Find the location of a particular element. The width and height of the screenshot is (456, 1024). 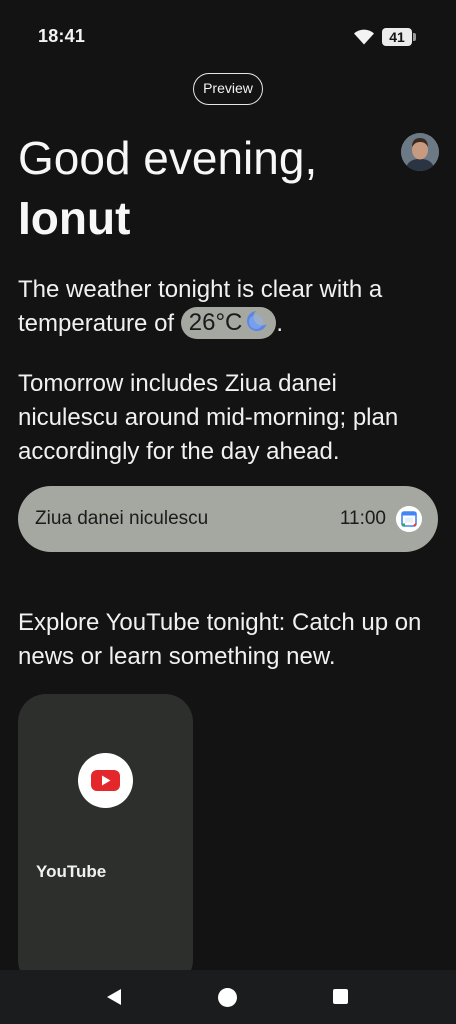

battery-level: 41 is located at coordinates (397, 37).